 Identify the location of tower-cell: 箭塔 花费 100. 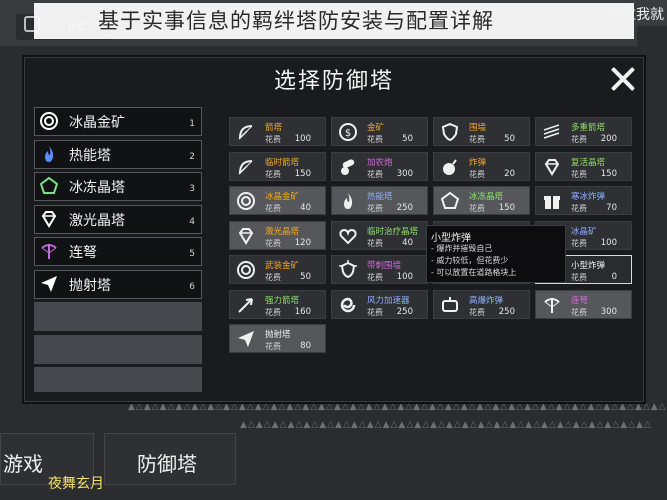
(277, 131).